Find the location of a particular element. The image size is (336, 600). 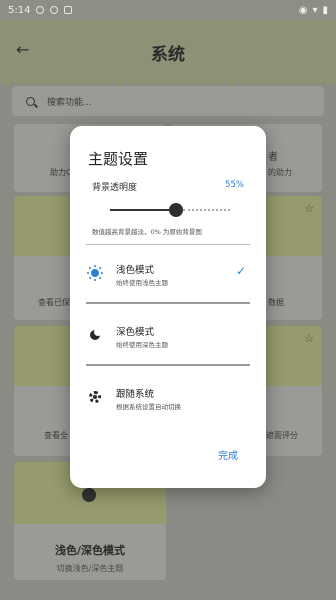

page-title: 系统 is located at coordinates (168, 55).